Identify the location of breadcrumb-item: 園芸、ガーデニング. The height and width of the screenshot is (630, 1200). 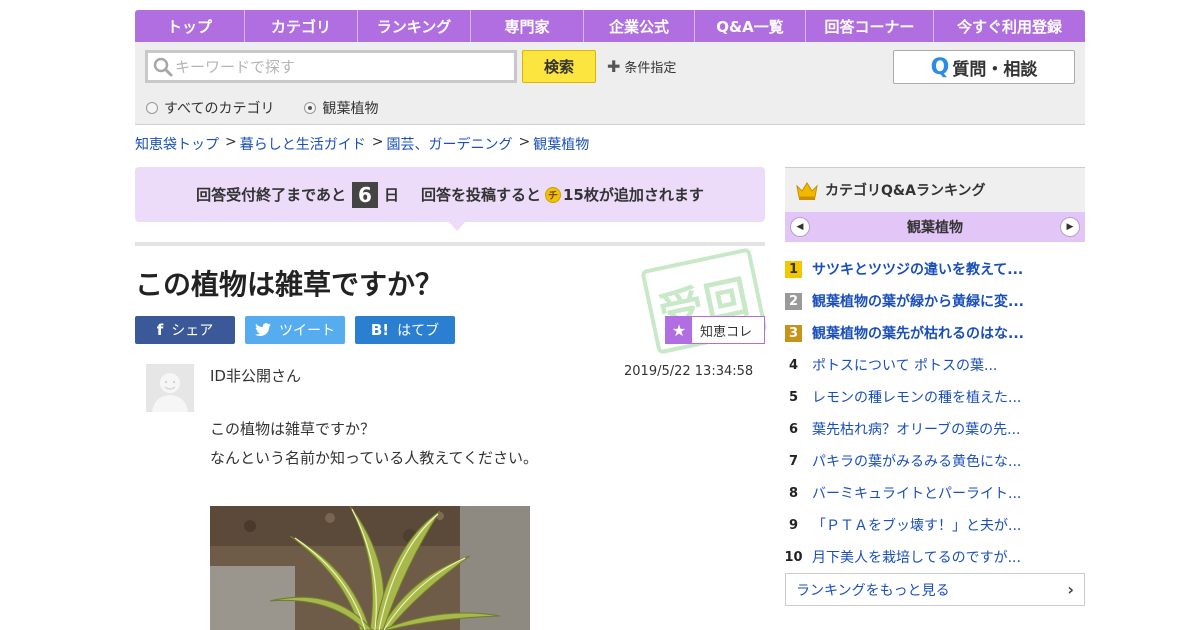
(449, 144).